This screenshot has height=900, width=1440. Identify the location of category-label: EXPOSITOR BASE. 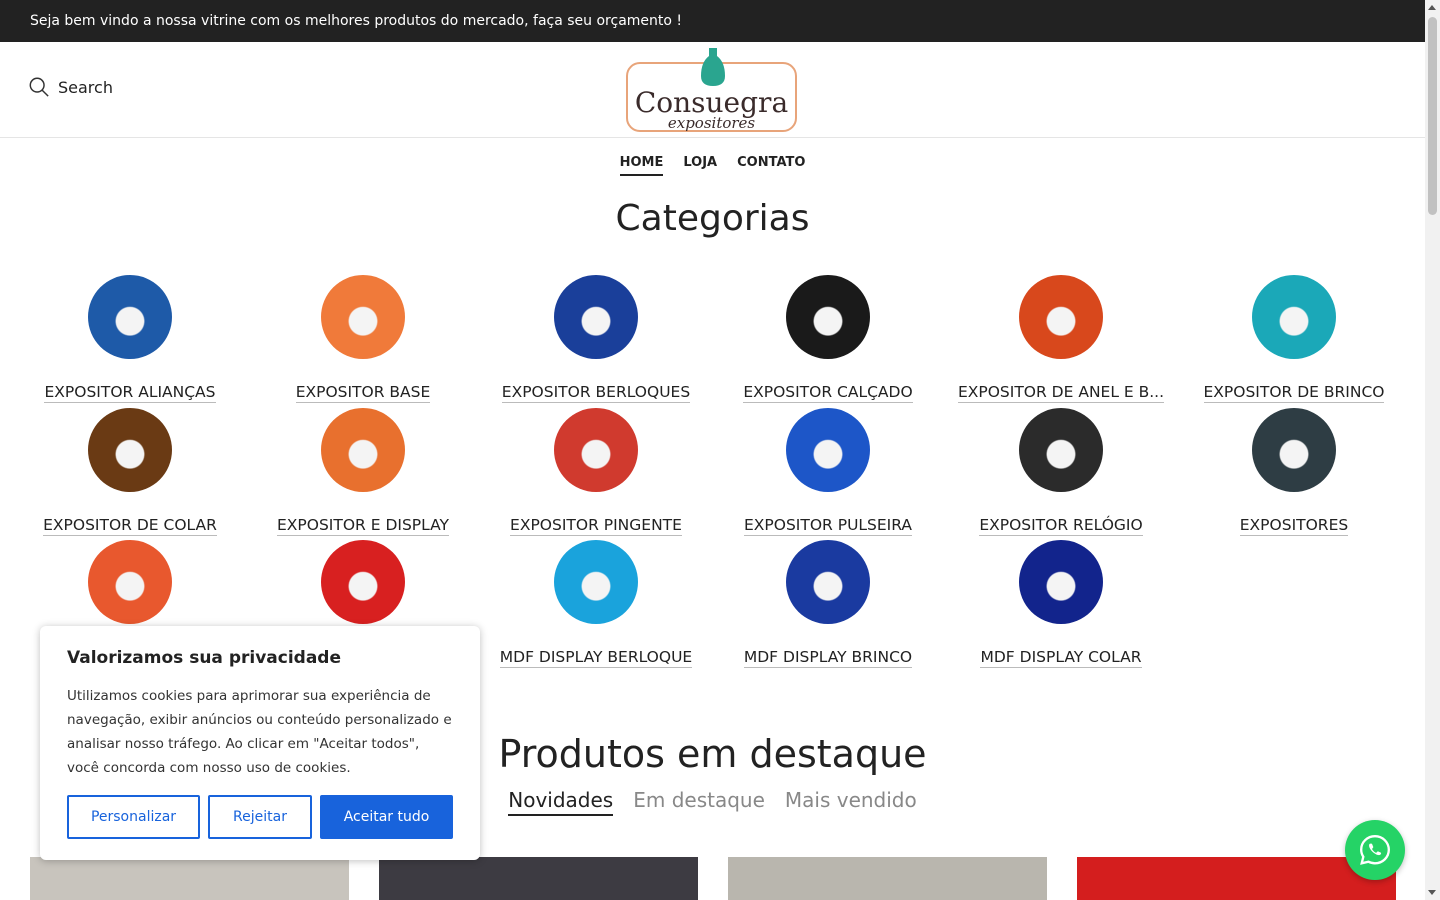
(363, 393).